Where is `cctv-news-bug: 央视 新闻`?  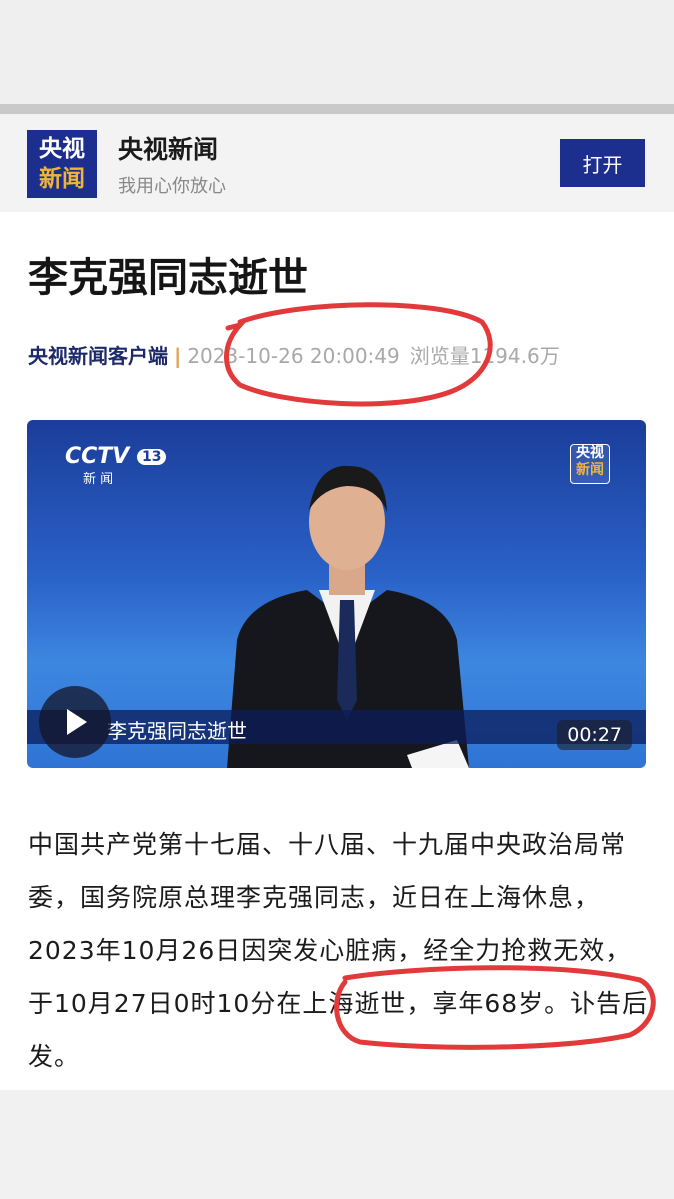 cctv-news-bug: 央视 新闻 is located at coordinates (590, 464).